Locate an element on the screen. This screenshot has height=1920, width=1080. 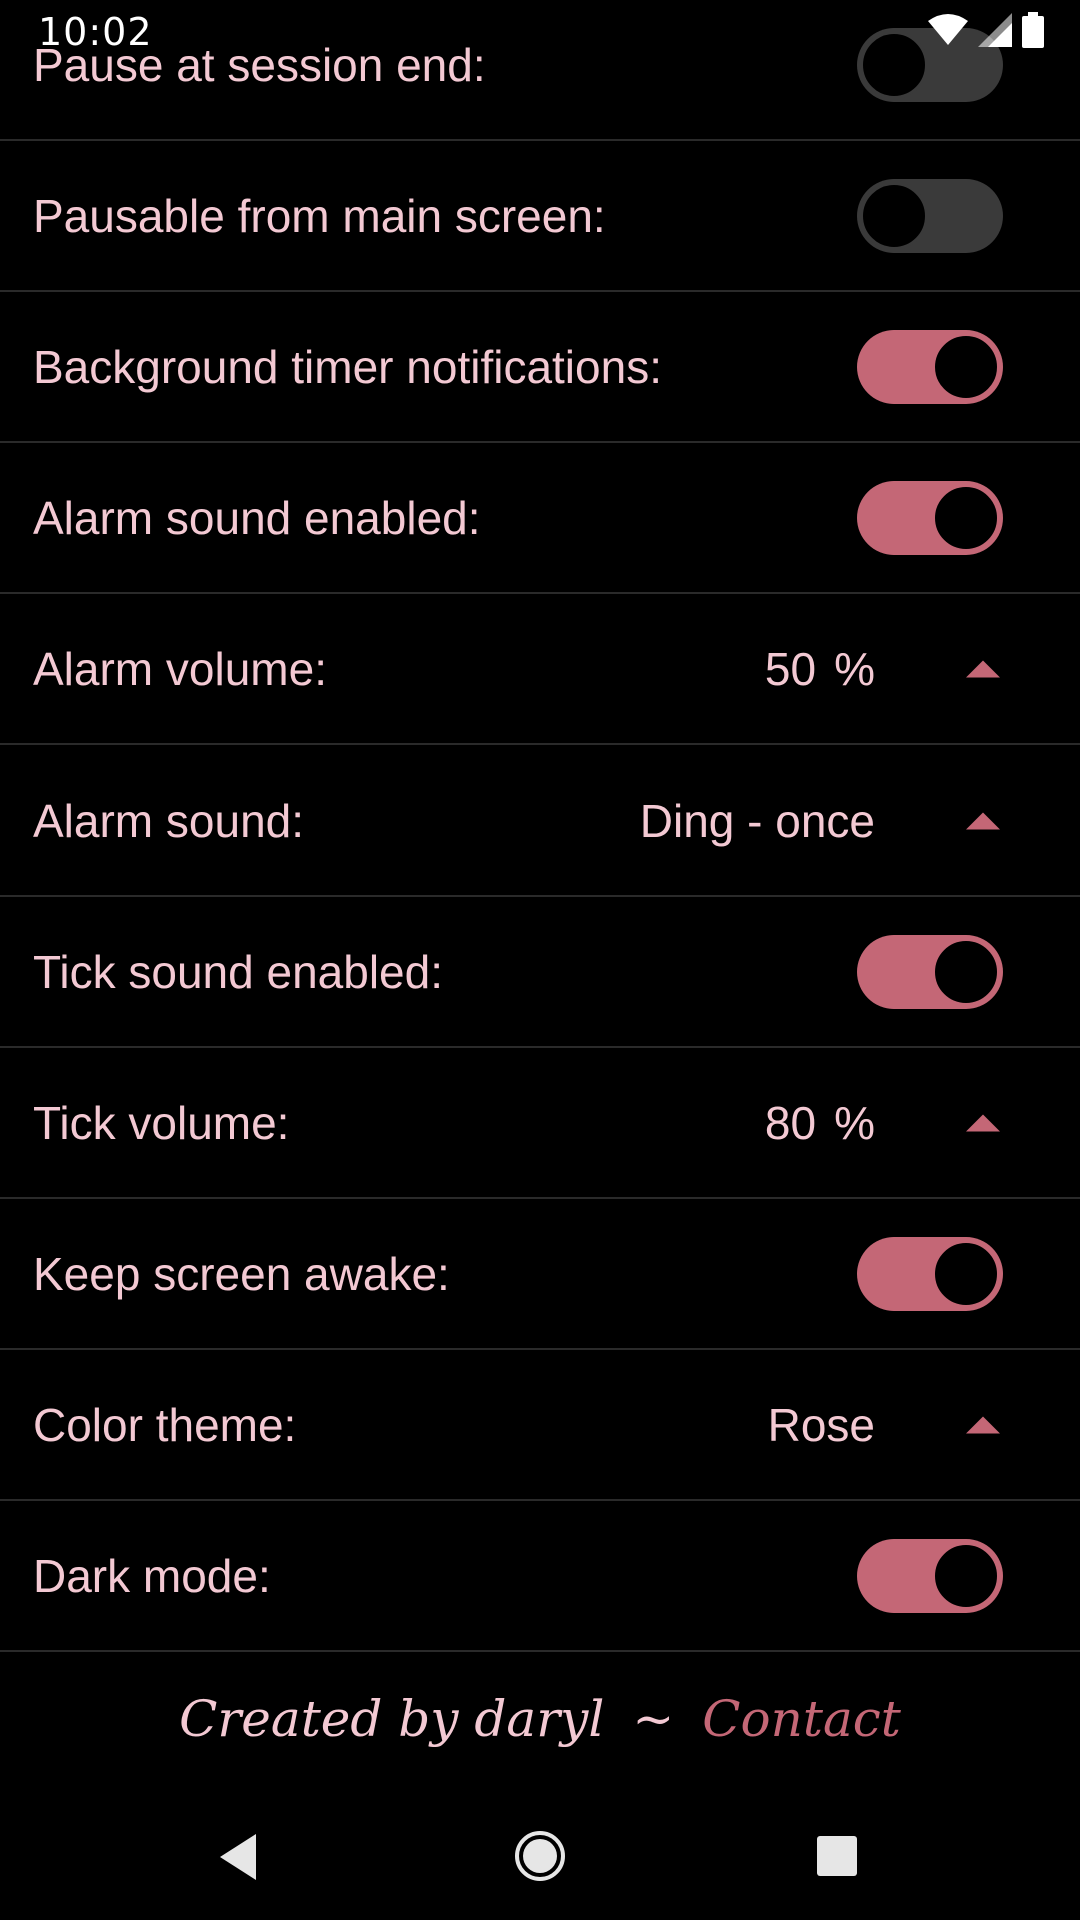
status-time: 10:02 is located at coordinates (95, 32).